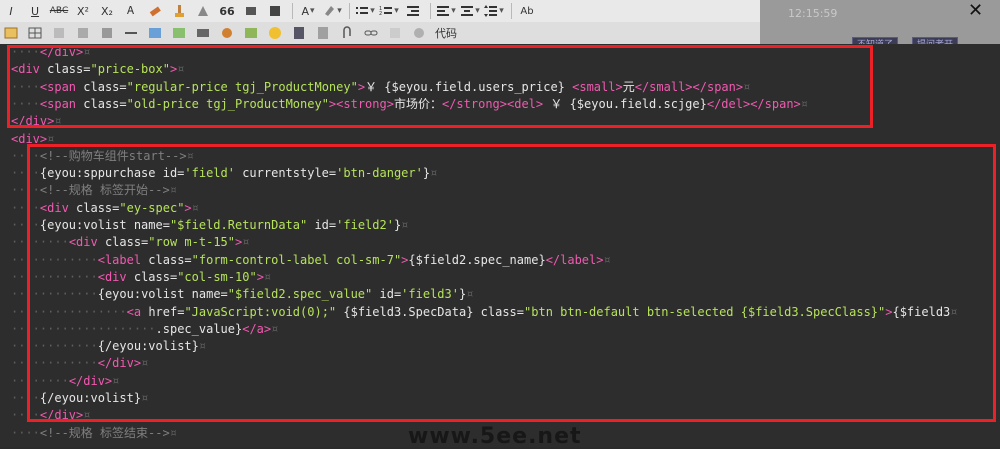 This screenshot has width=1000, height=449. I want to click on underline-button: U, so click(35, 11).